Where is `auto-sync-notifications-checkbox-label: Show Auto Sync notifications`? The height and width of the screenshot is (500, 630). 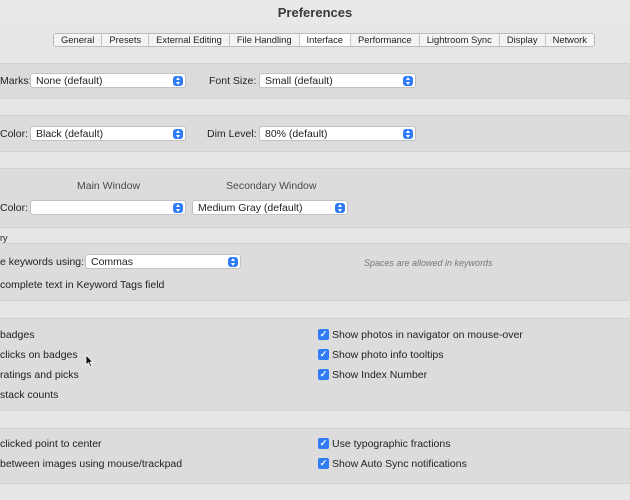
auto-sync-notifications-checkbox-label: Show Auto Sync notifications is located at coordinates (399, 464).